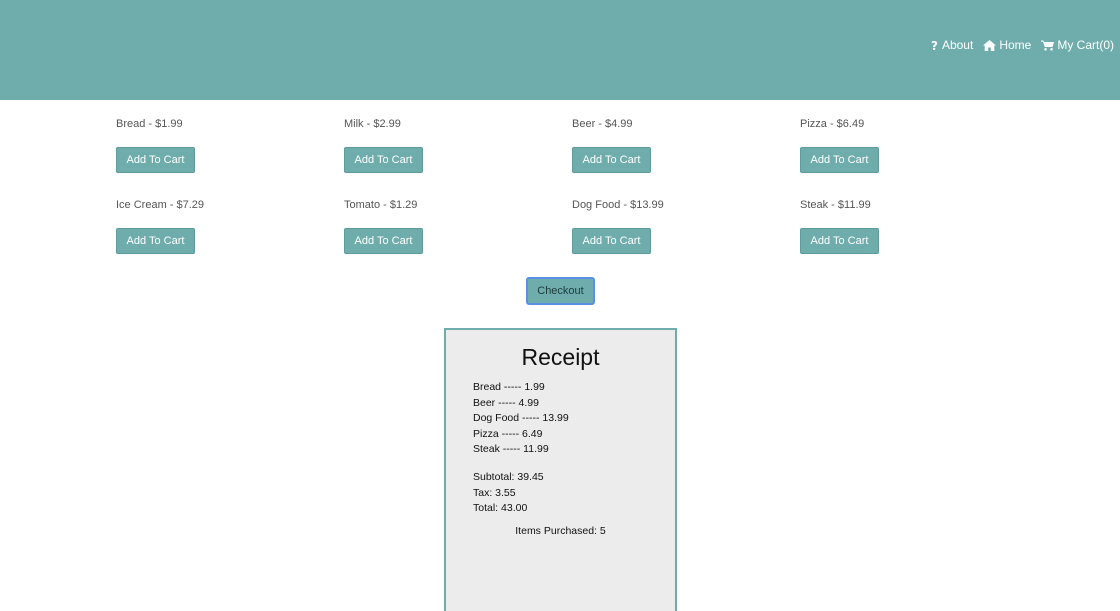  Describe the element at coordinates (149, 124) in the screenshot. I see `product-name: Bread - $1.99` at that location.